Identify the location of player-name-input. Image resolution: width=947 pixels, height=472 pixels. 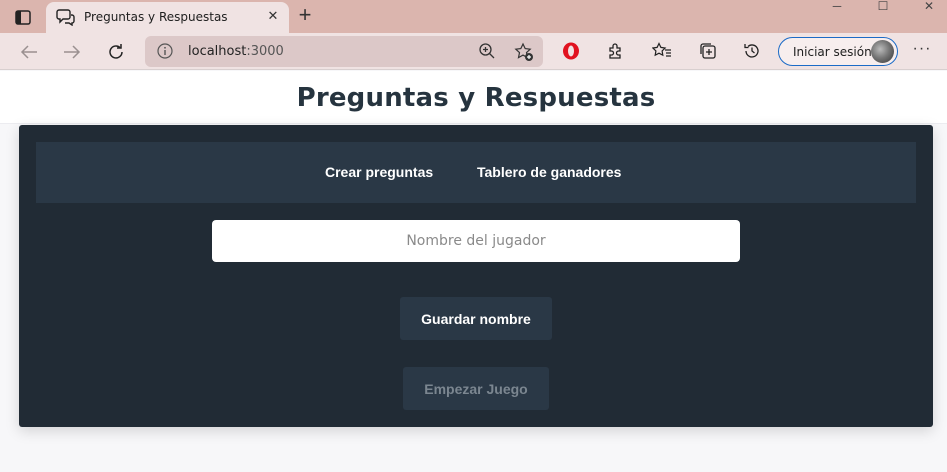
(476, 241).